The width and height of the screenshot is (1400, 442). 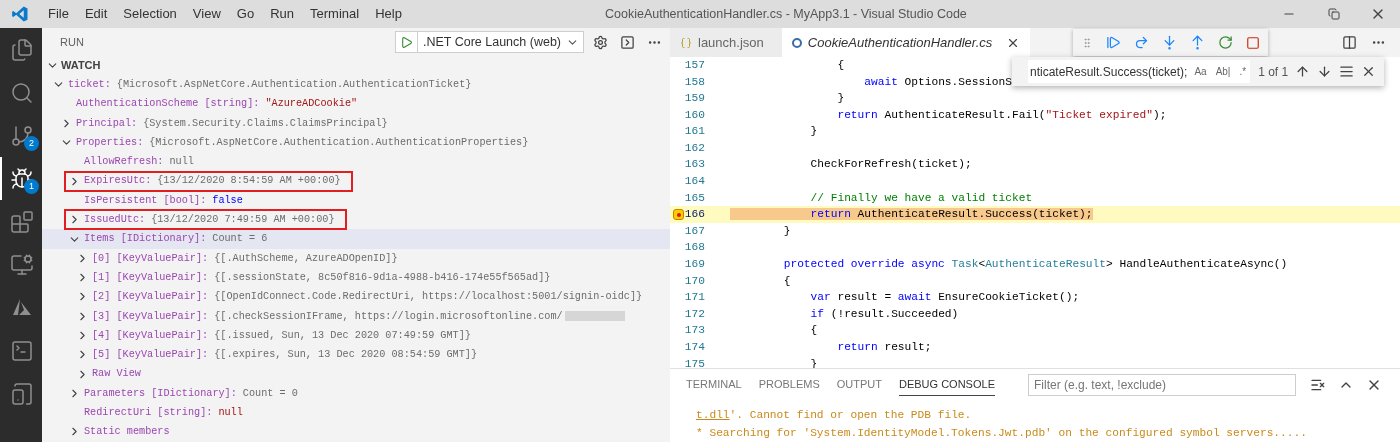 I want to click on watch-row: Items [IDictionary]: Count = 6, so click(x=356, y=239).